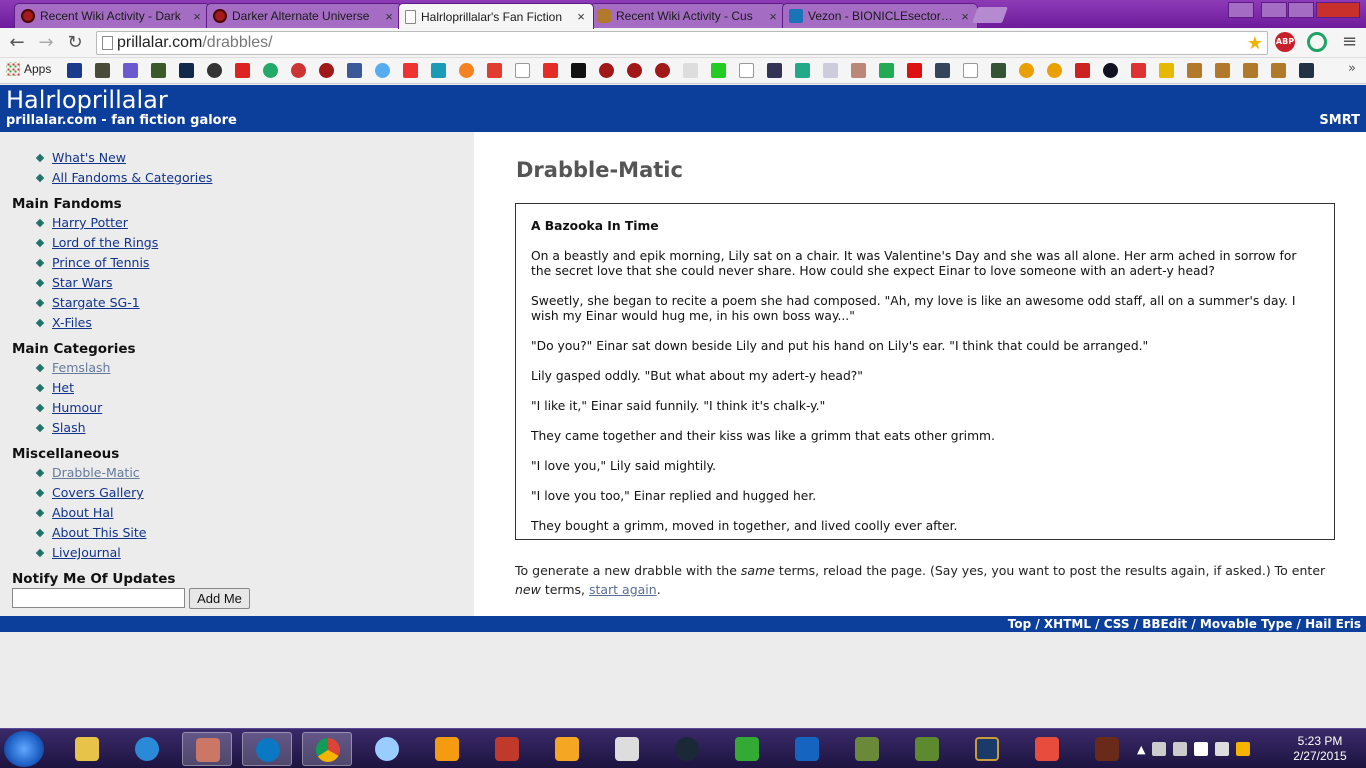  What do you see at coordinates (132, 177) in the screenshot?
I see `sidebar-link: All Fandoms & Categories` at bounding box center [132, 177].